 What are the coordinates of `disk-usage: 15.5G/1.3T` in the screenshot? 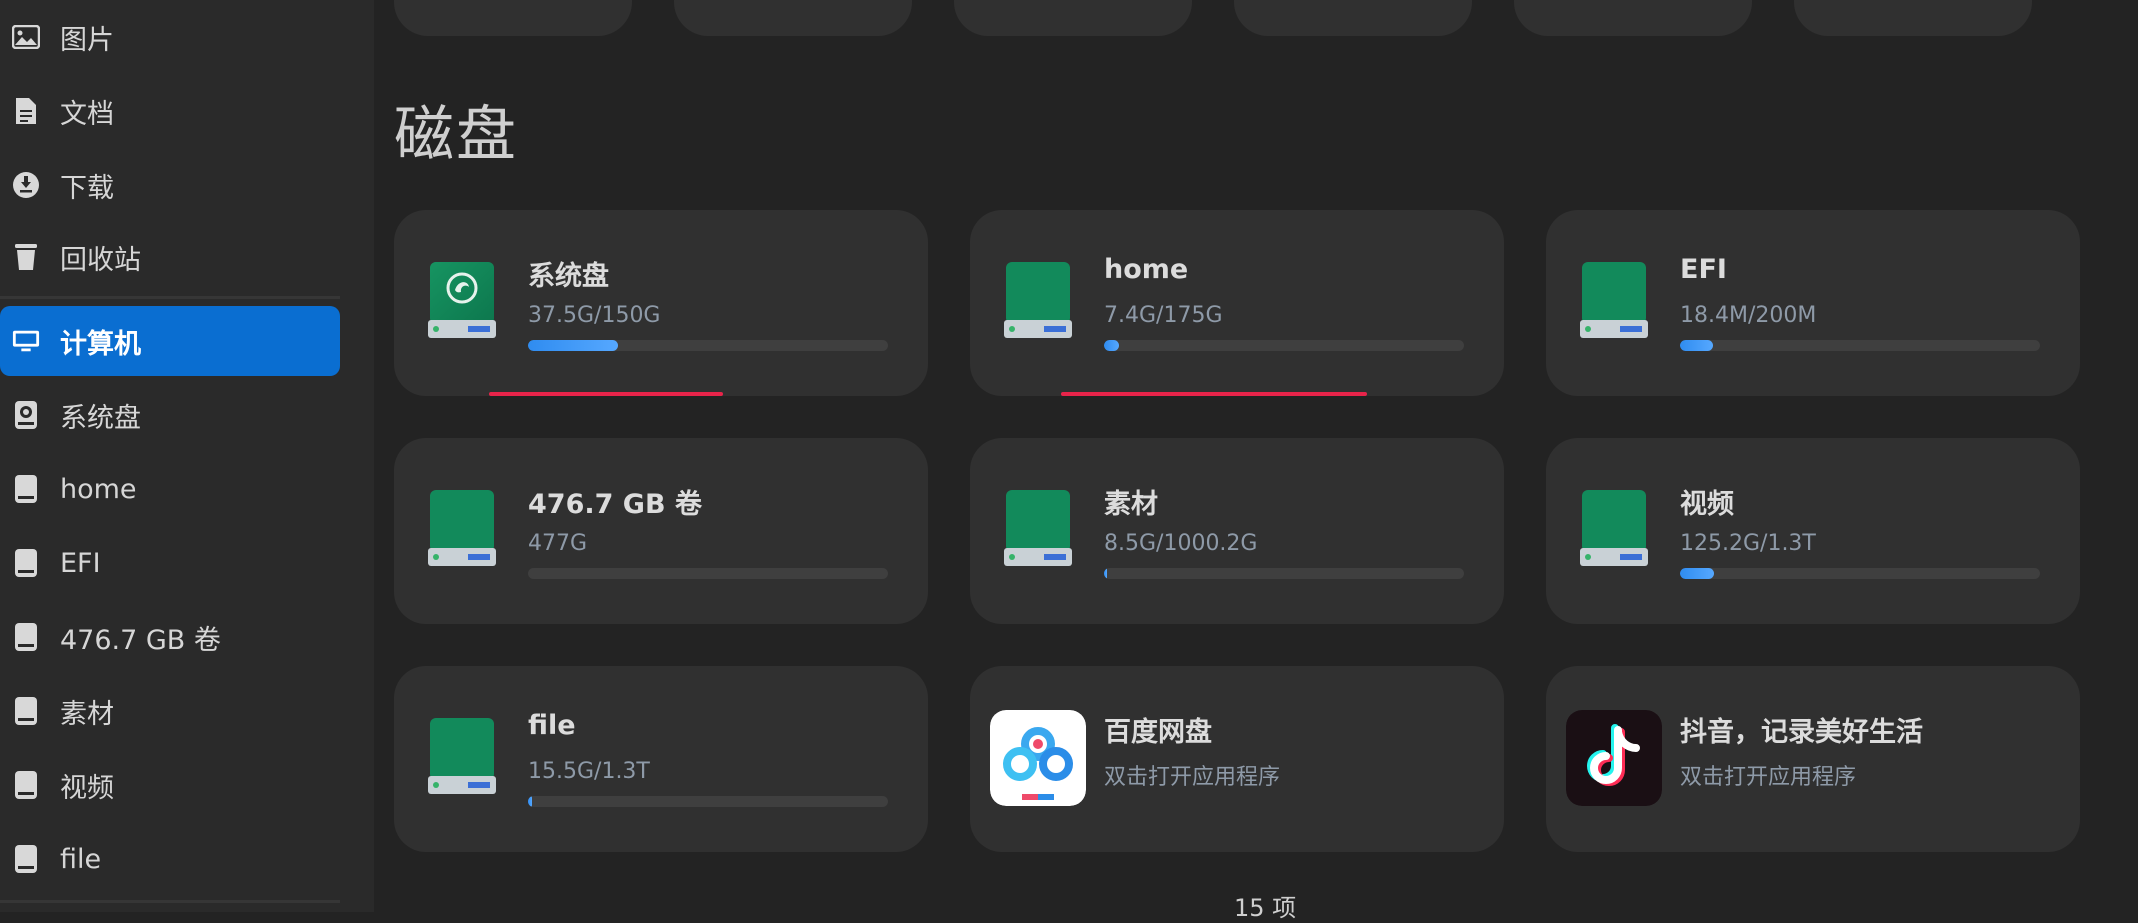 It's located at (589, 771).